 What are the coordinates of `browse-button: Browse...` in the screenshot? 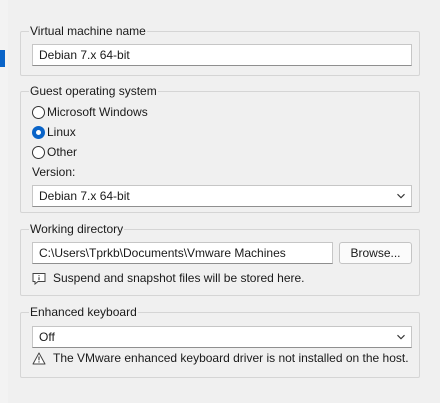 It's located at (375, 253).